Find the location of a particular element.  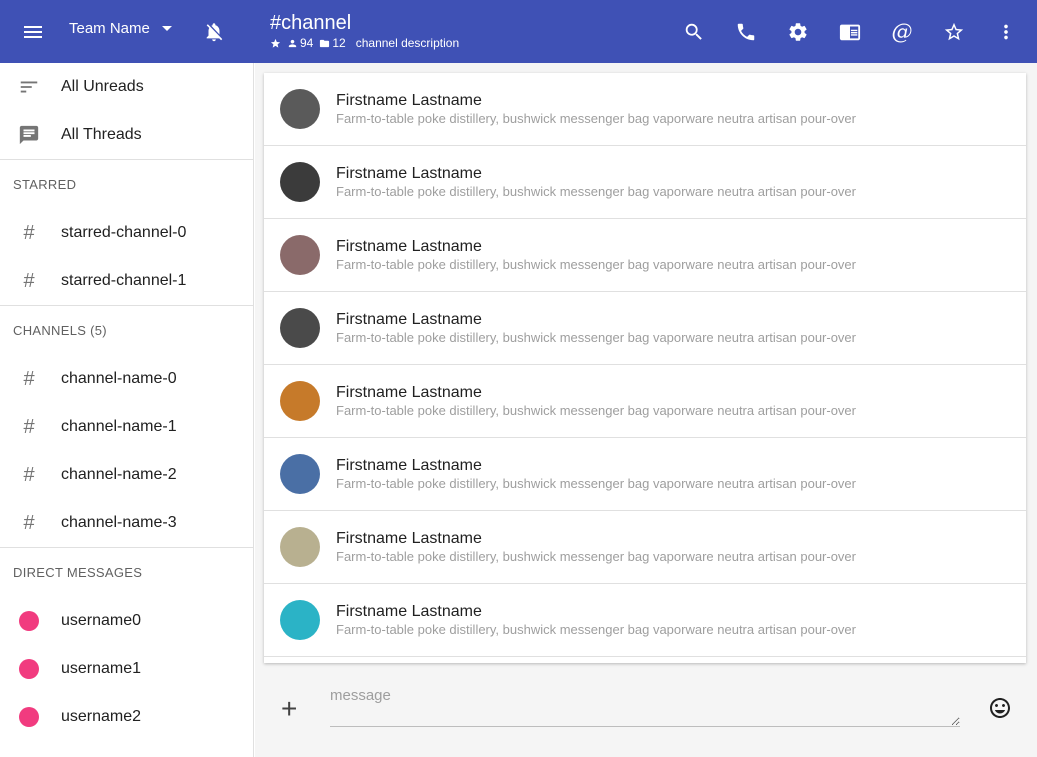

sidebar-item-starred-channel: # starred-channel-1 is located at coordinates (126, 281).